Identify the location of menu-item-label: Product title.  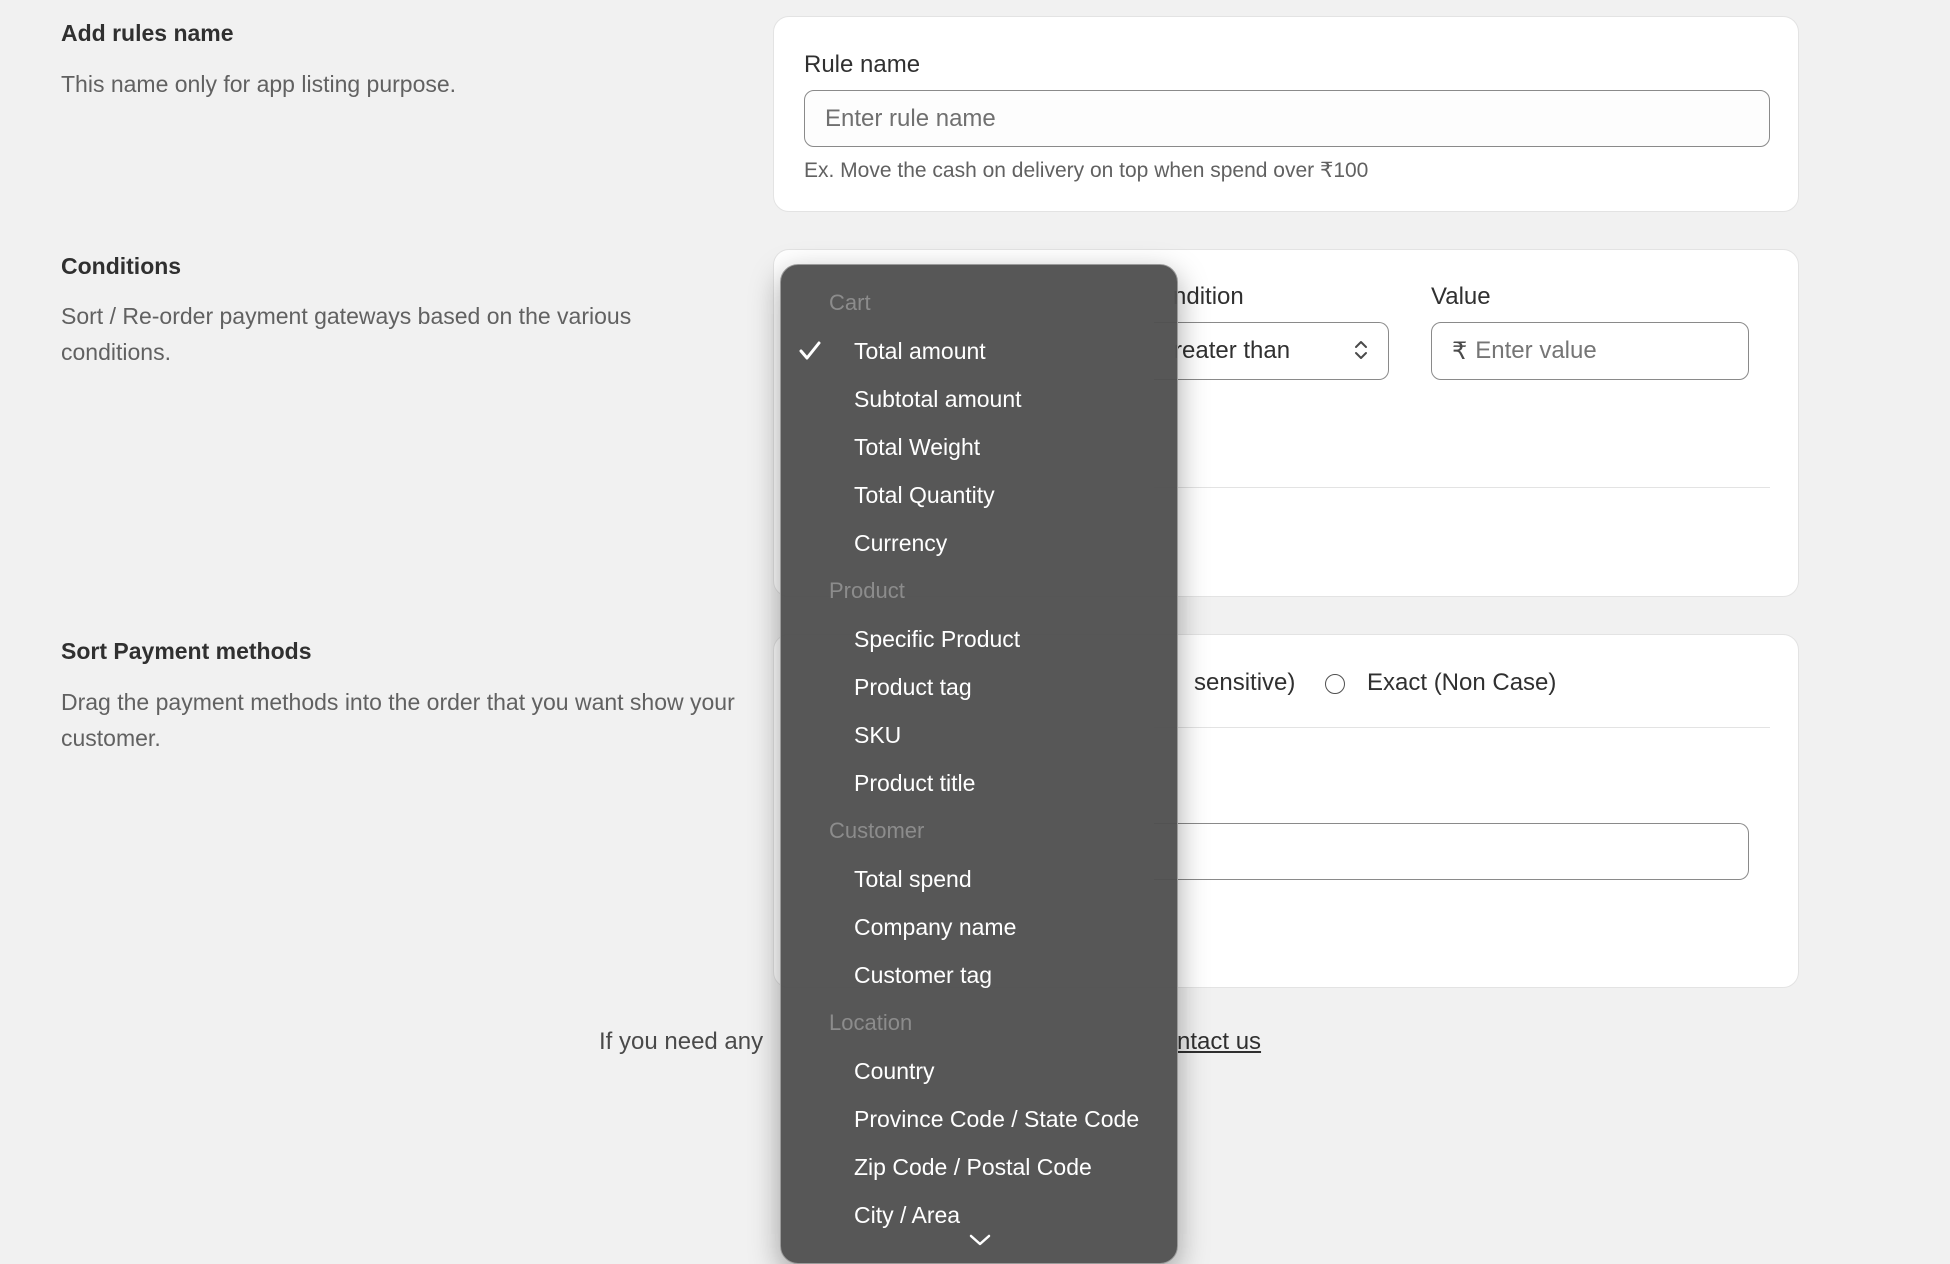
(915, 783).